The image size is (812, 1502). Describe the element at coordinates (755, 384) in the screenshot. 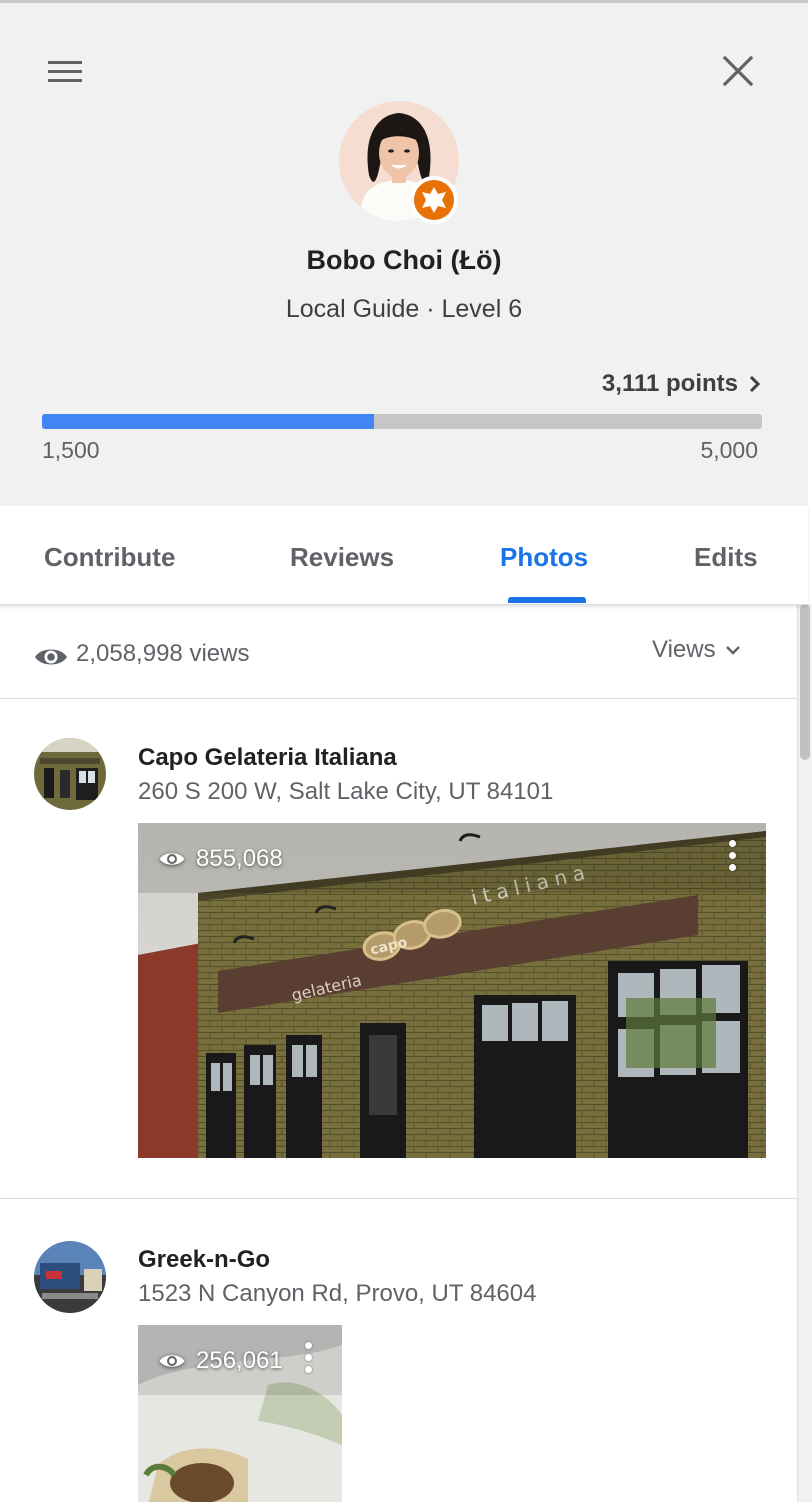

I see `chevron-right-icon` at that location.